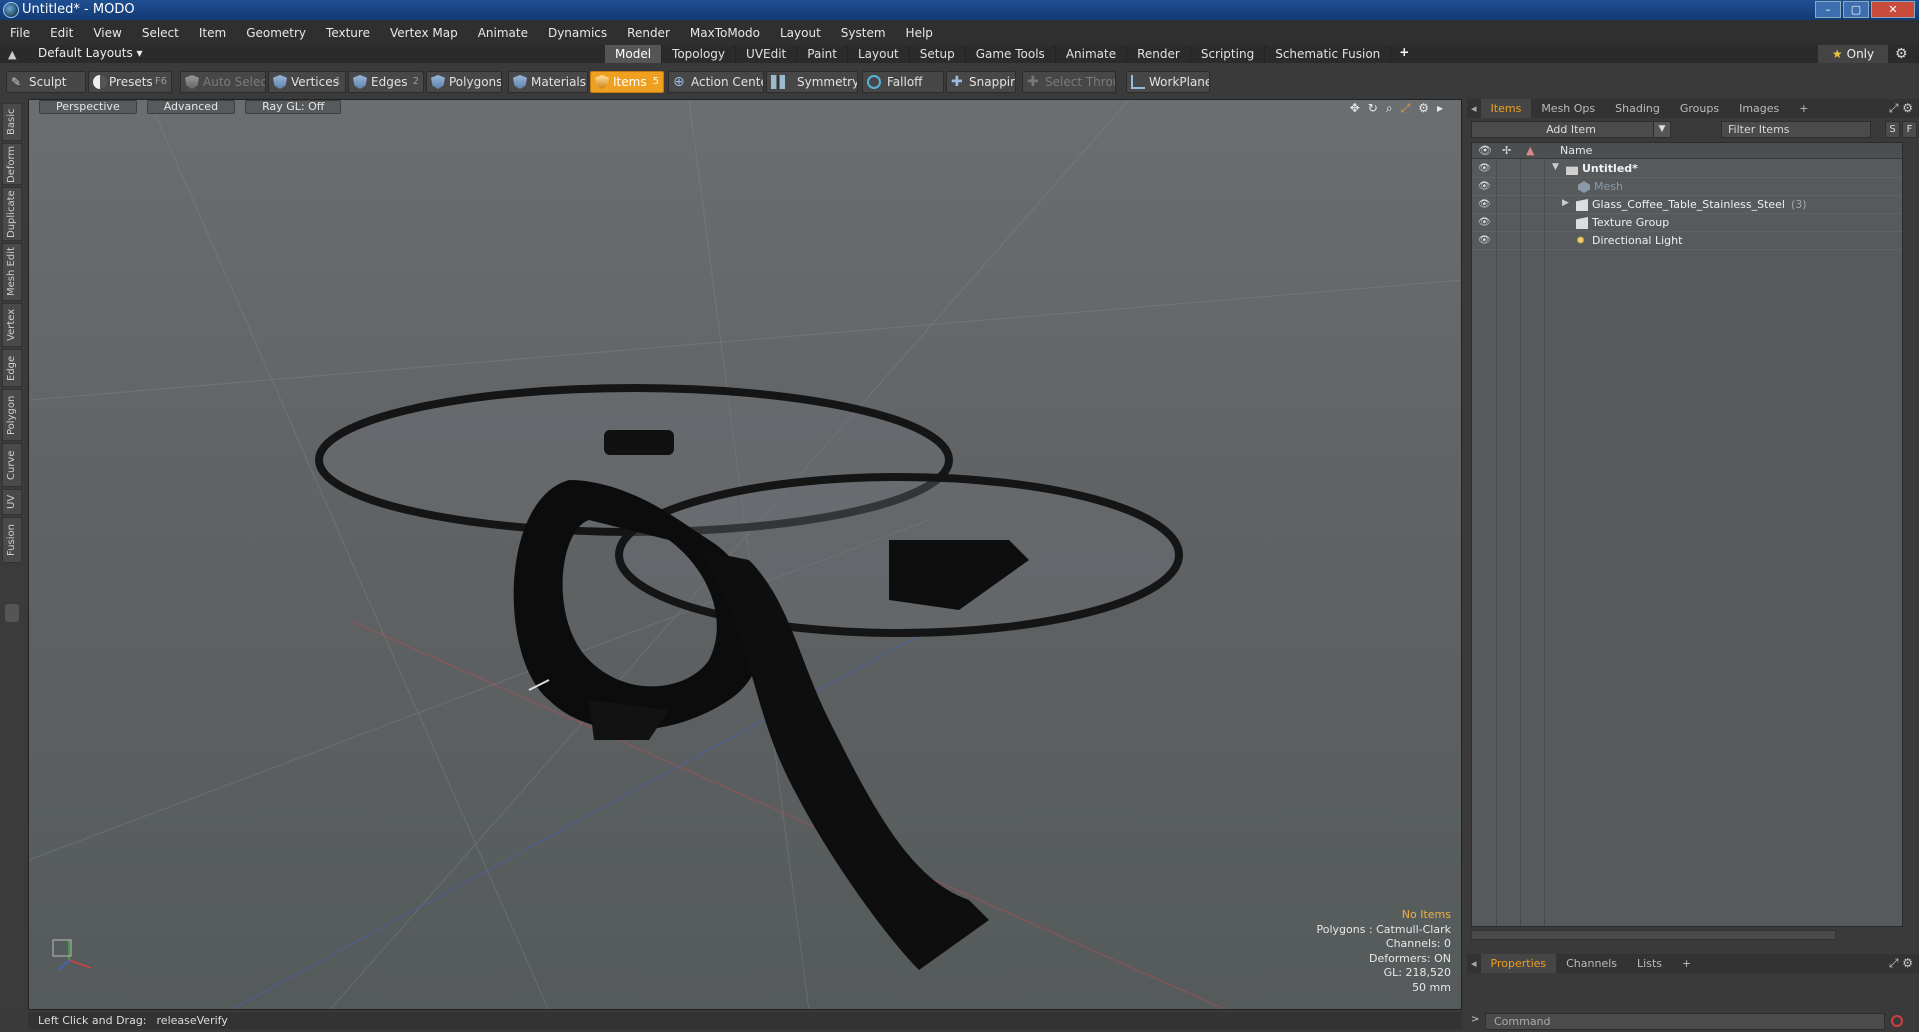 The image size is (1919, 1032). Describe the element at coordinates (12, 214) in the screenshot. I see `tab-duplicate: Duplicate` at that location.